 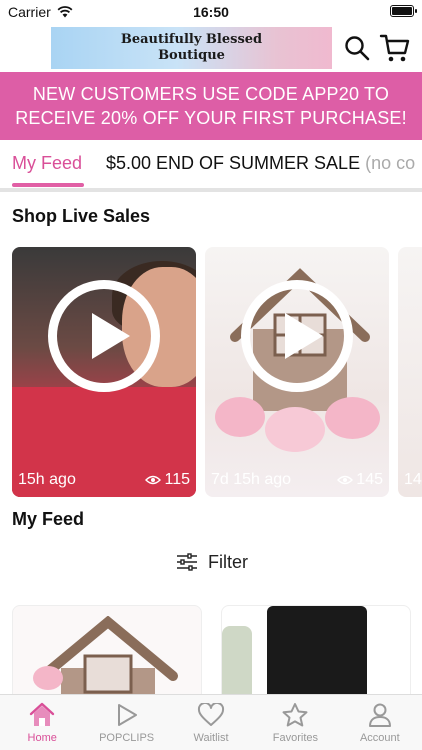 I want to click on tab-account: Account, so click(x=380, y=722).